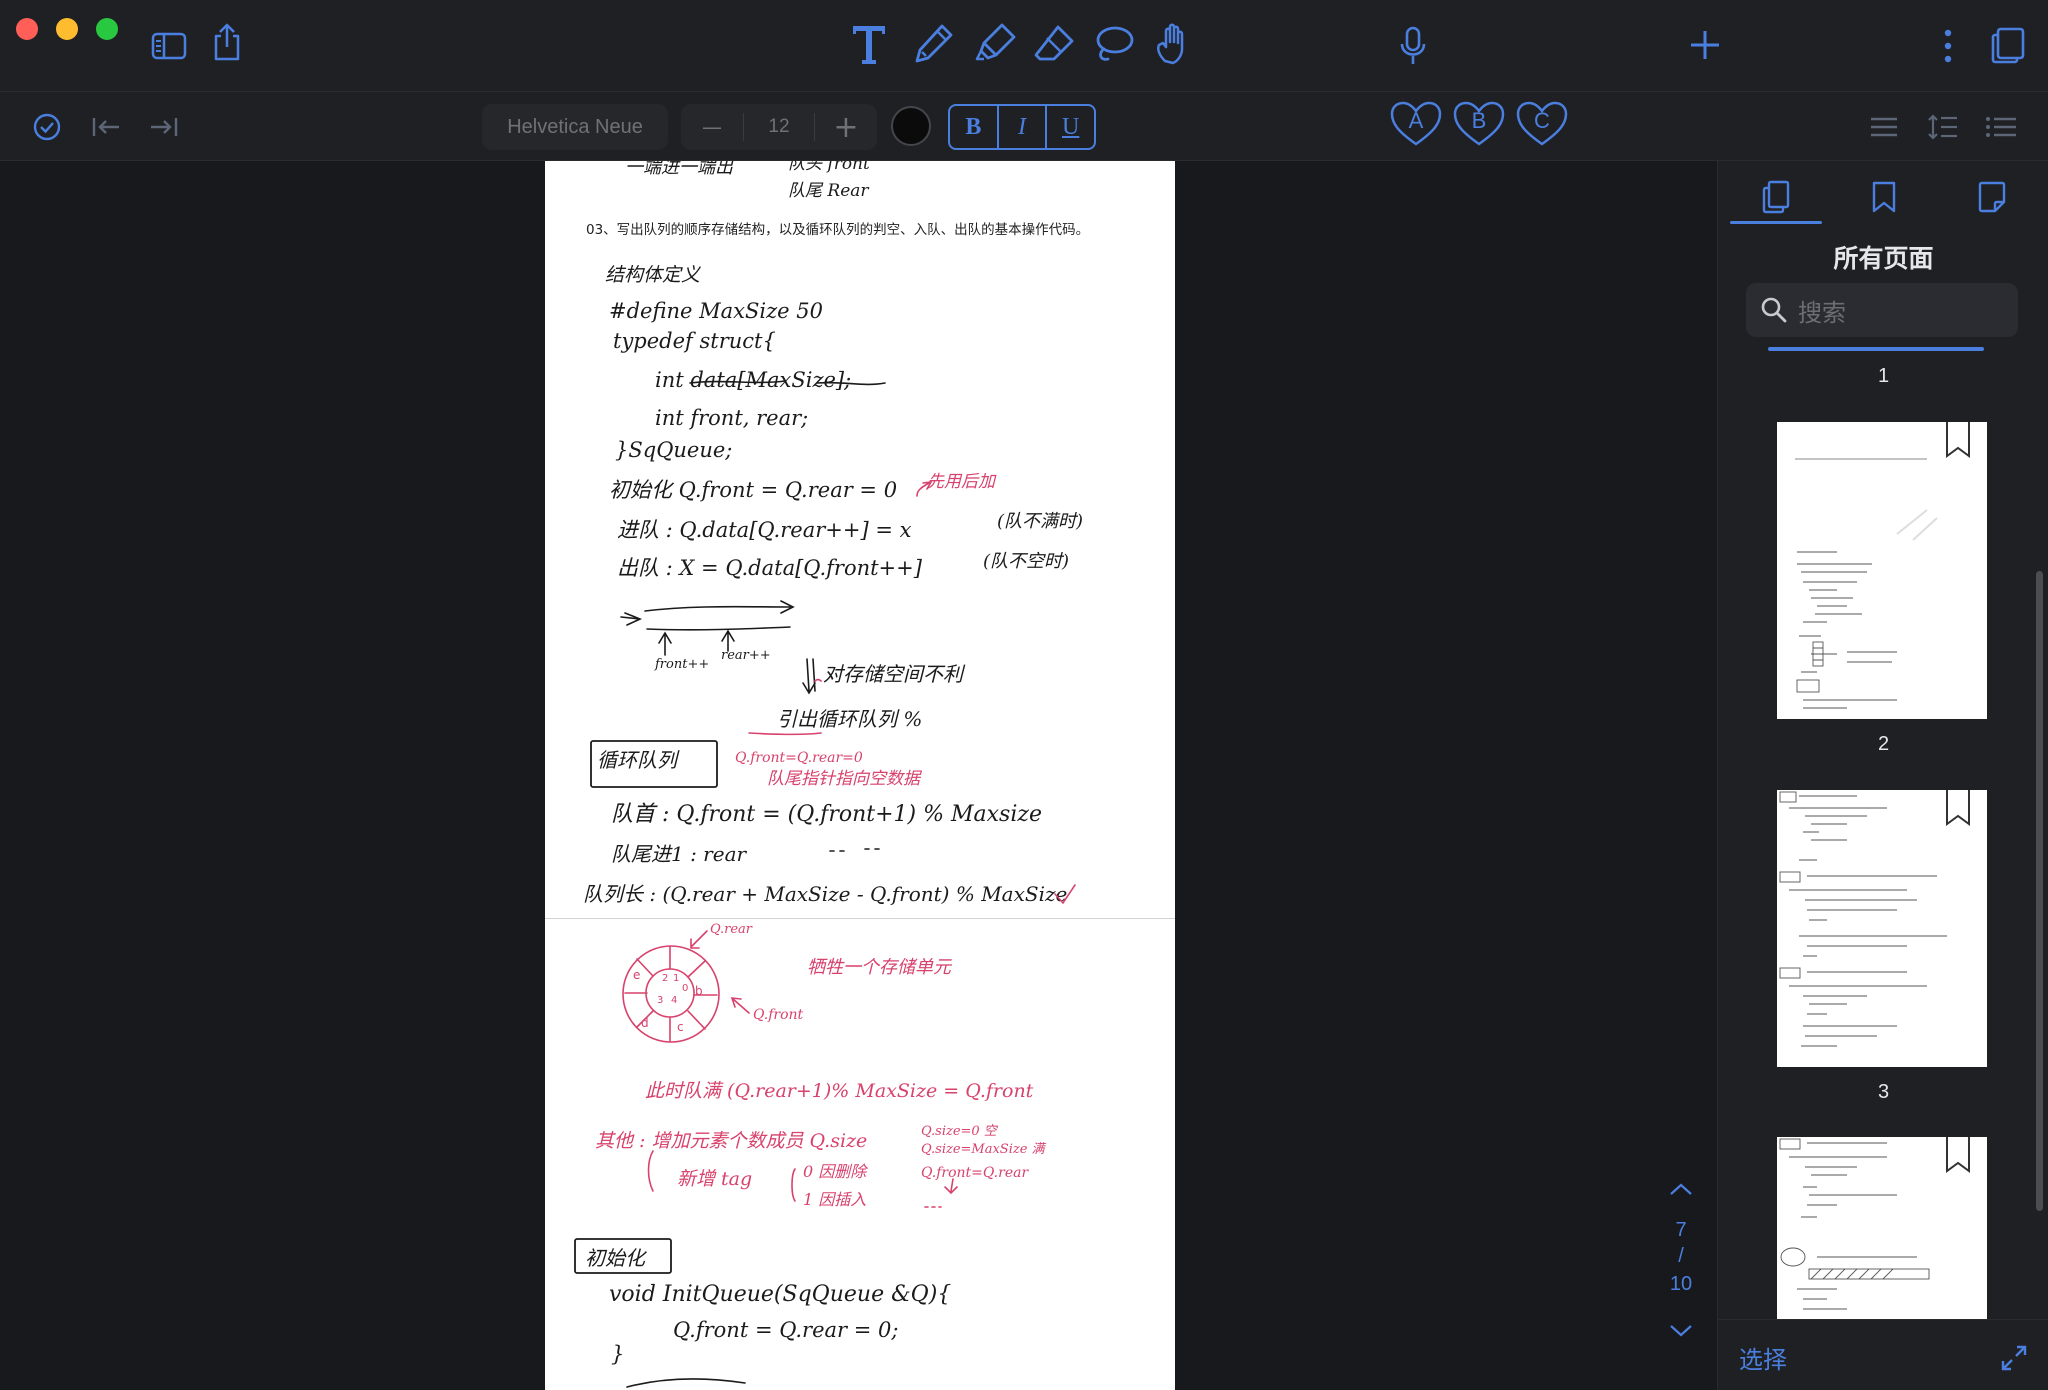  Describe the element at coordinates (106, 127) in the screenshot. I see `outdent-icon` at that location.